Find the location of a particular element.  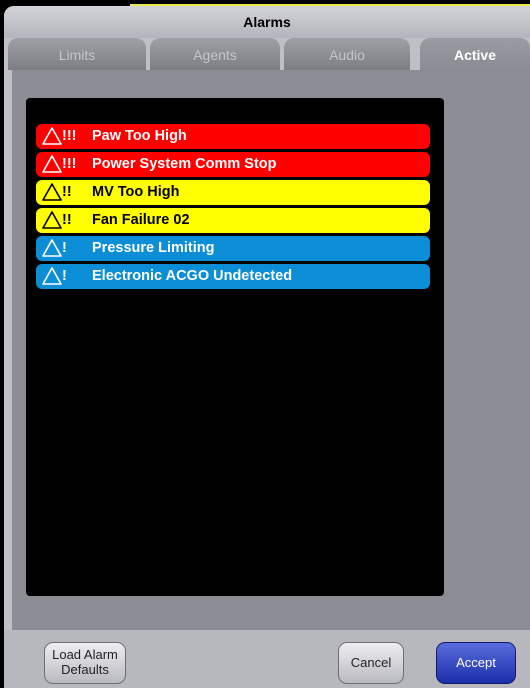

alarm-text: Fan Failure 02 is located at coordinates (141, 220).